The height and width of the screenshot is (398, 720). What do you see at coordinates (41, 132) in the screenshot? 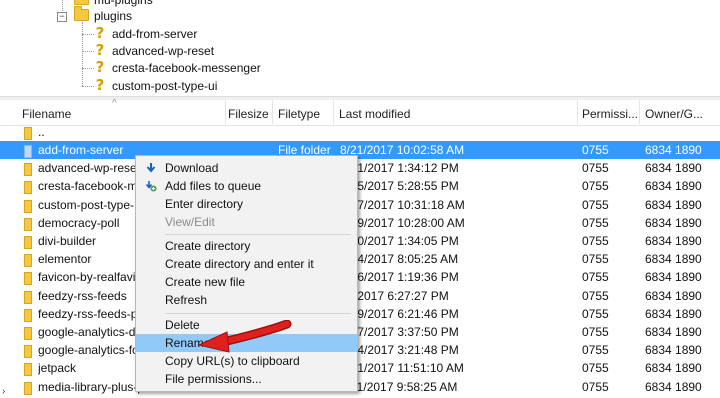
I see `file-name: ..` at bounding box center [41, 132].